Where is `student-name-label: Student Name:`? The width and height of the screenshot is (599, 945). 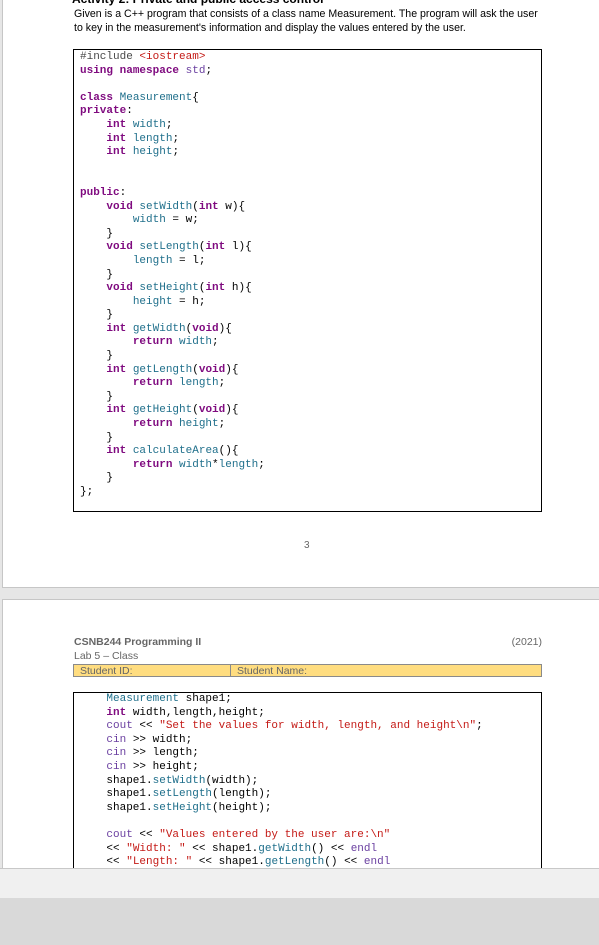
student-name-label: Student Name: is located at coordinates (272, 671).